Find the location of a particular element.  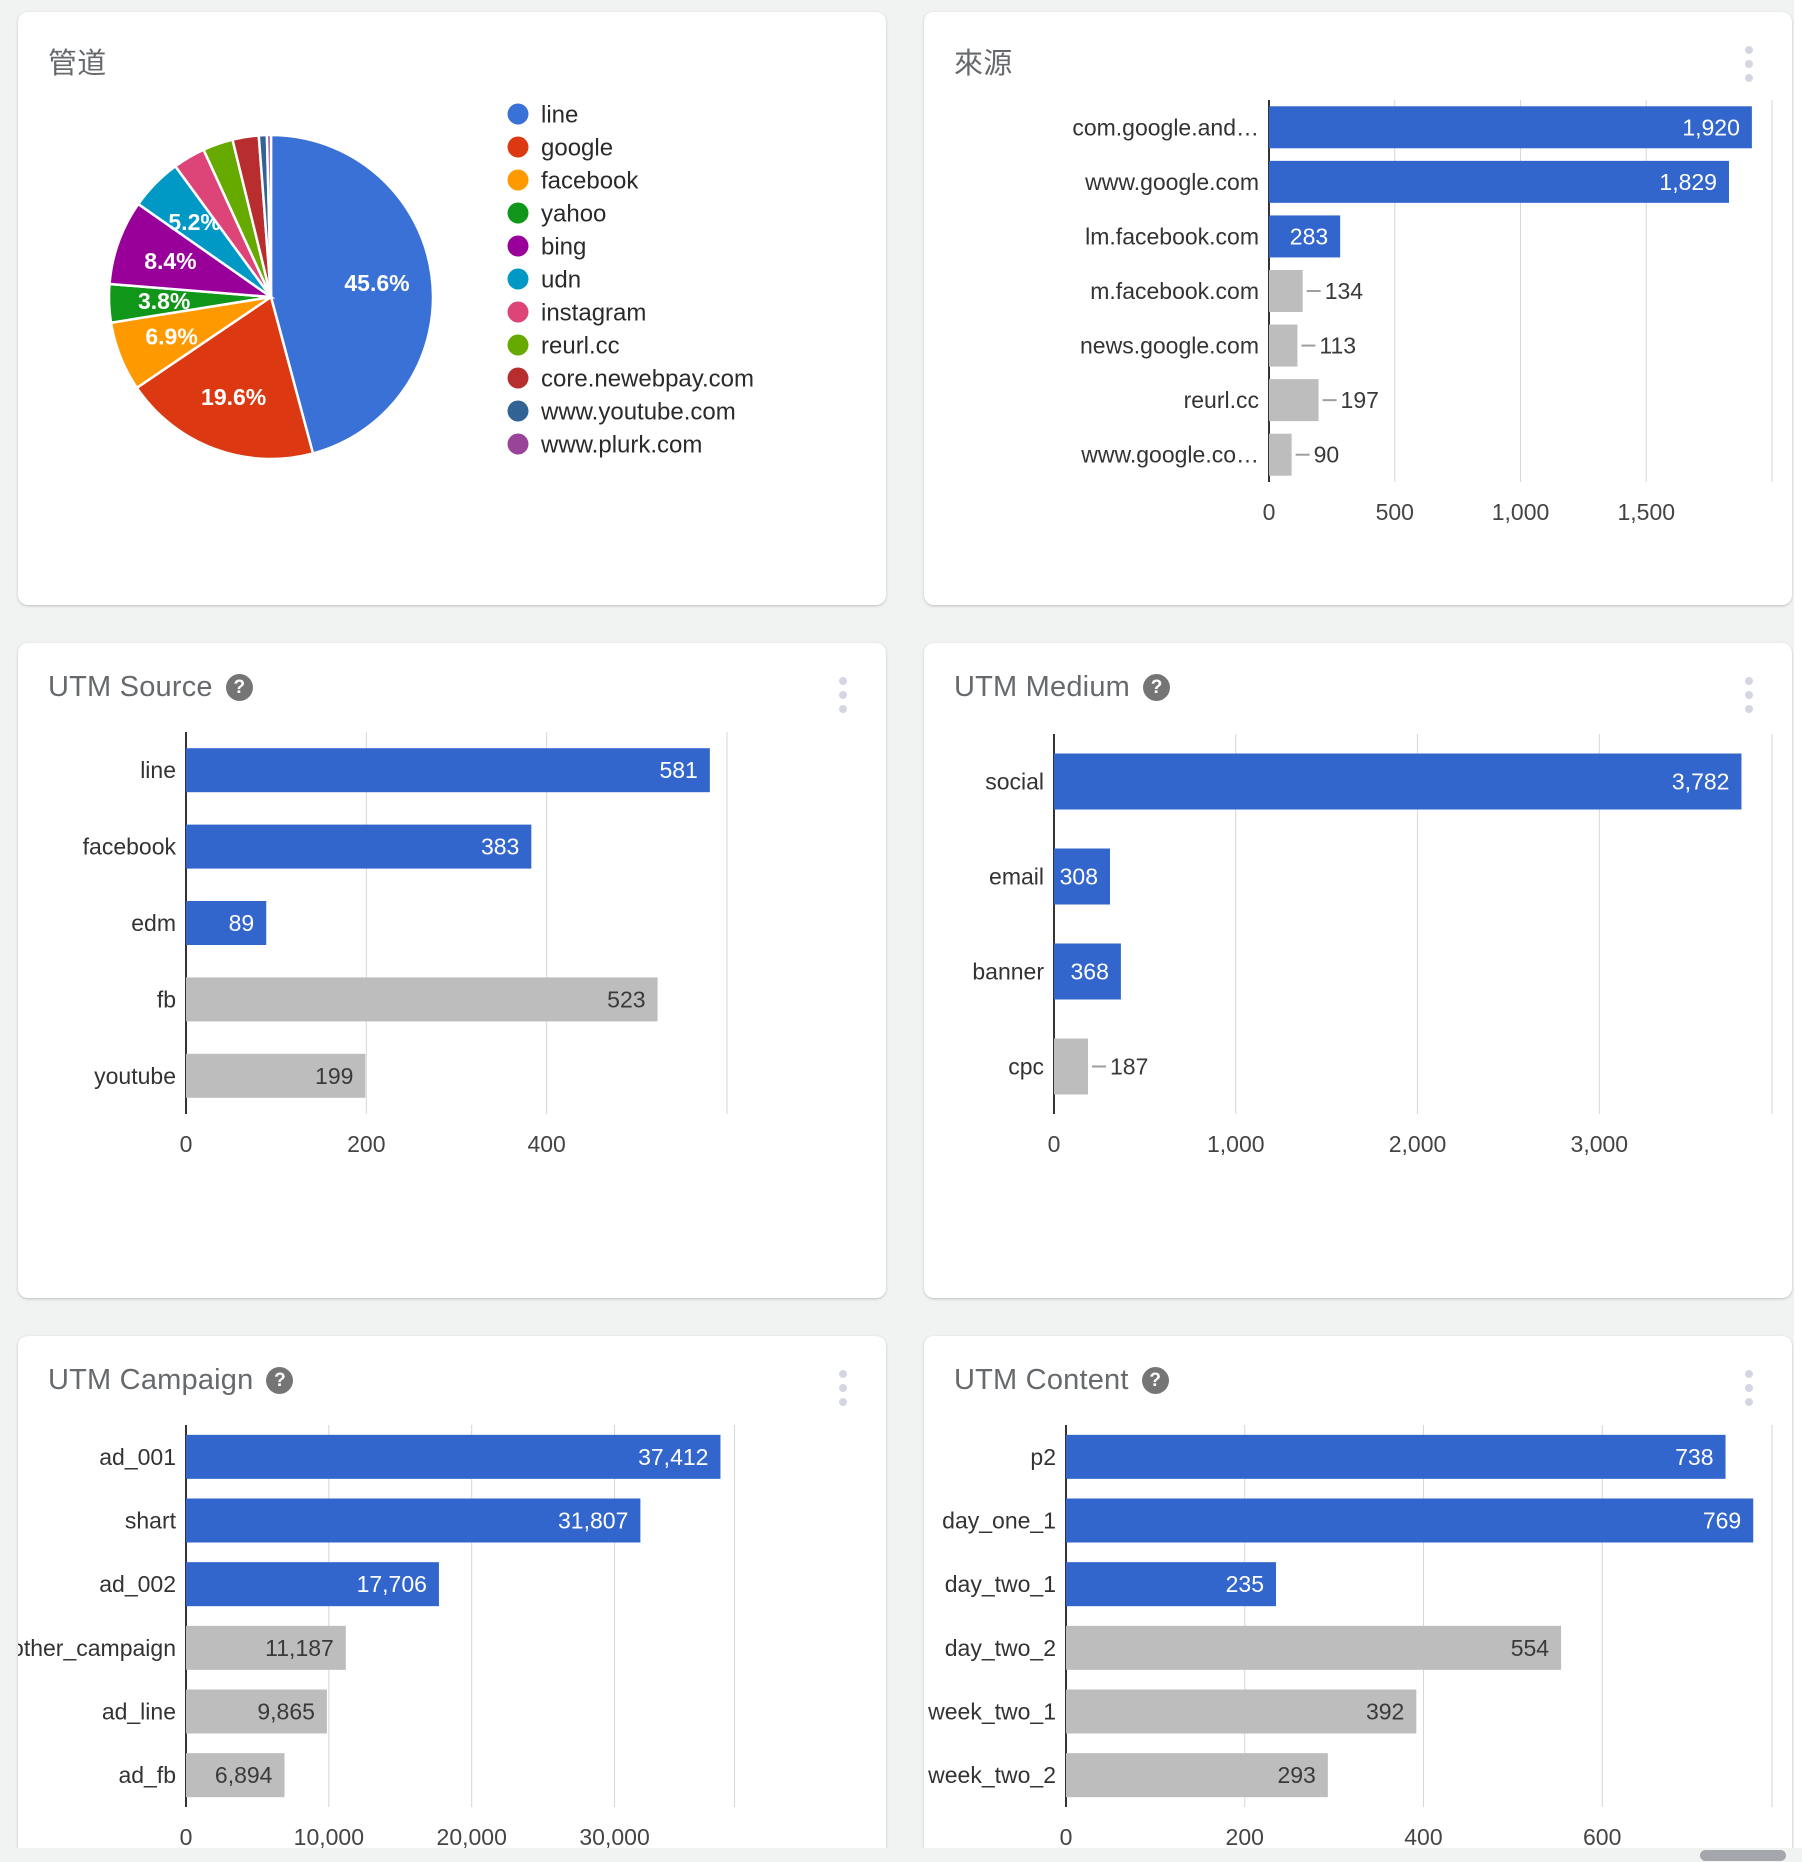

bar-category-label: p2 is located at coordinates (1043, 1457).